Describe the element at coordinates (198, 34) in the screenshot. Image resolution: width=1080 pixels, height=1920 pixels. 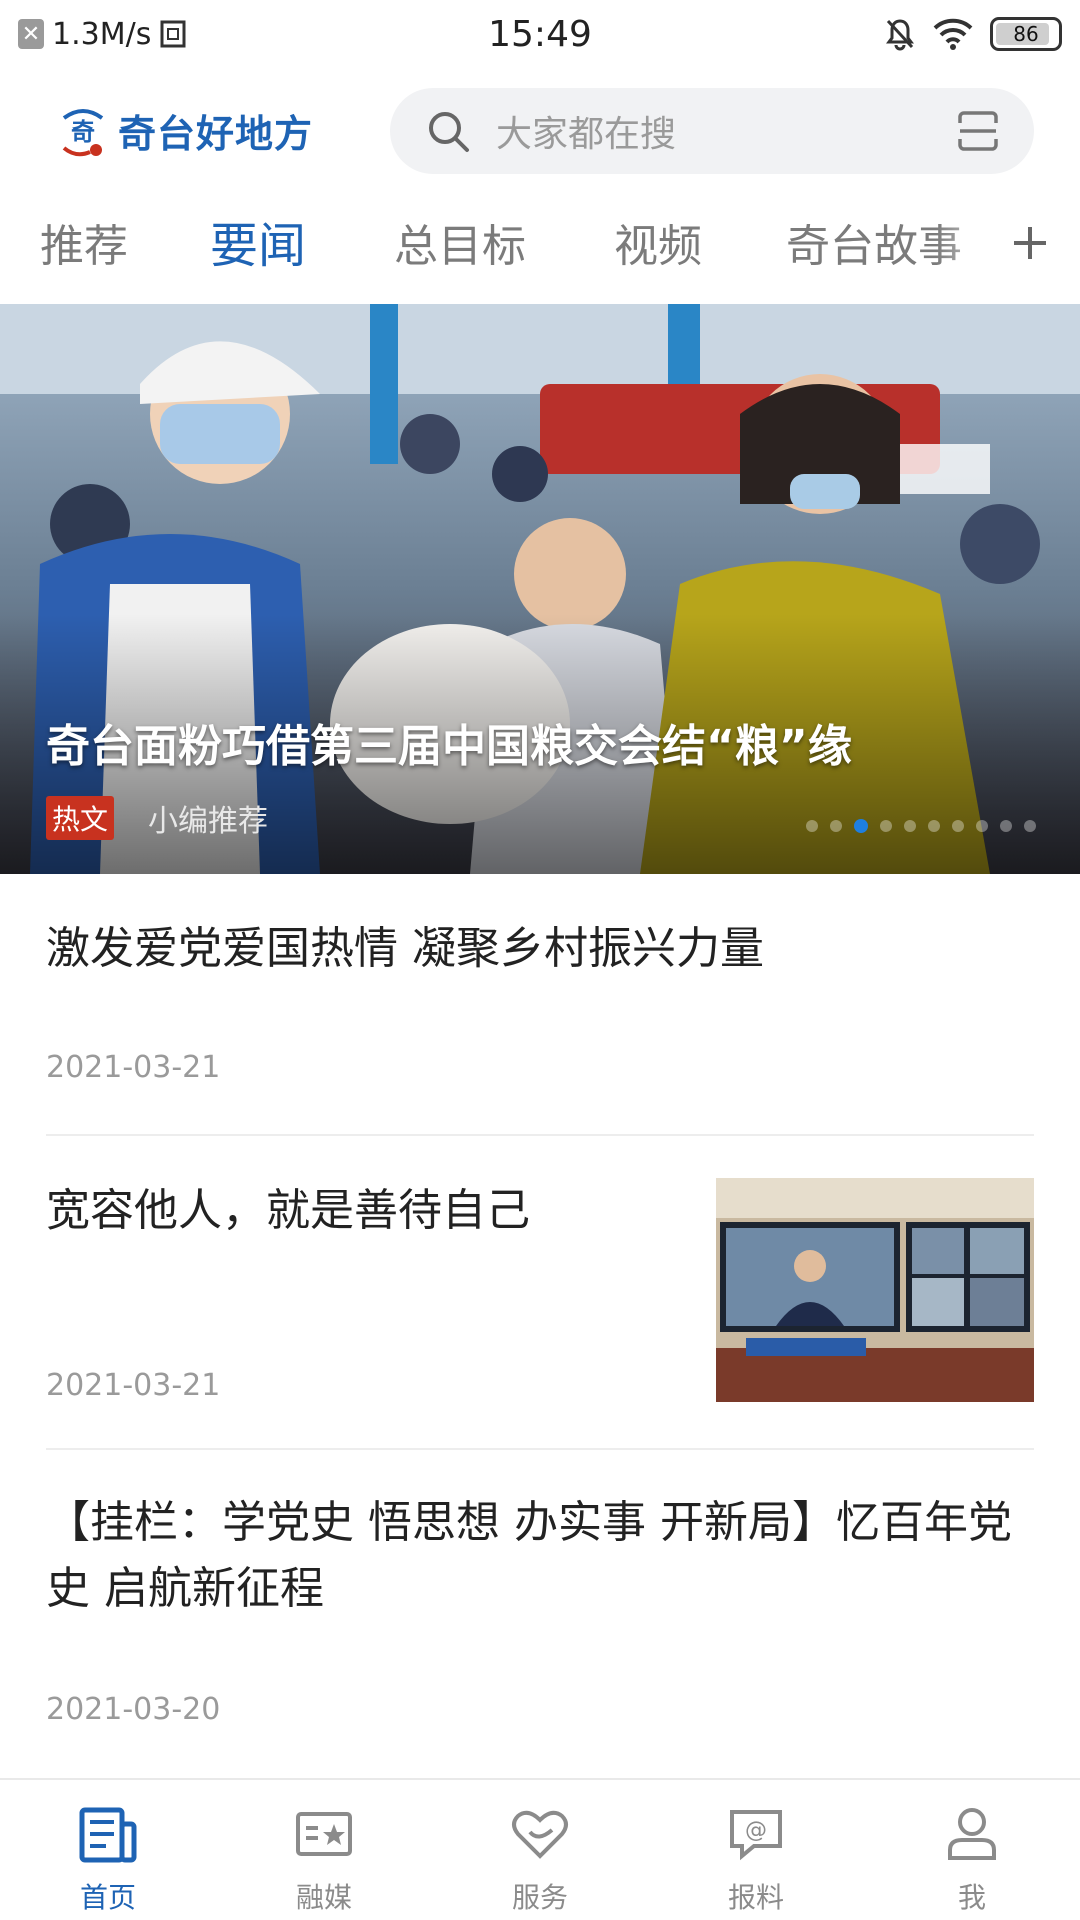
I see `status-left: ✕ 1.3M/s` at that location.